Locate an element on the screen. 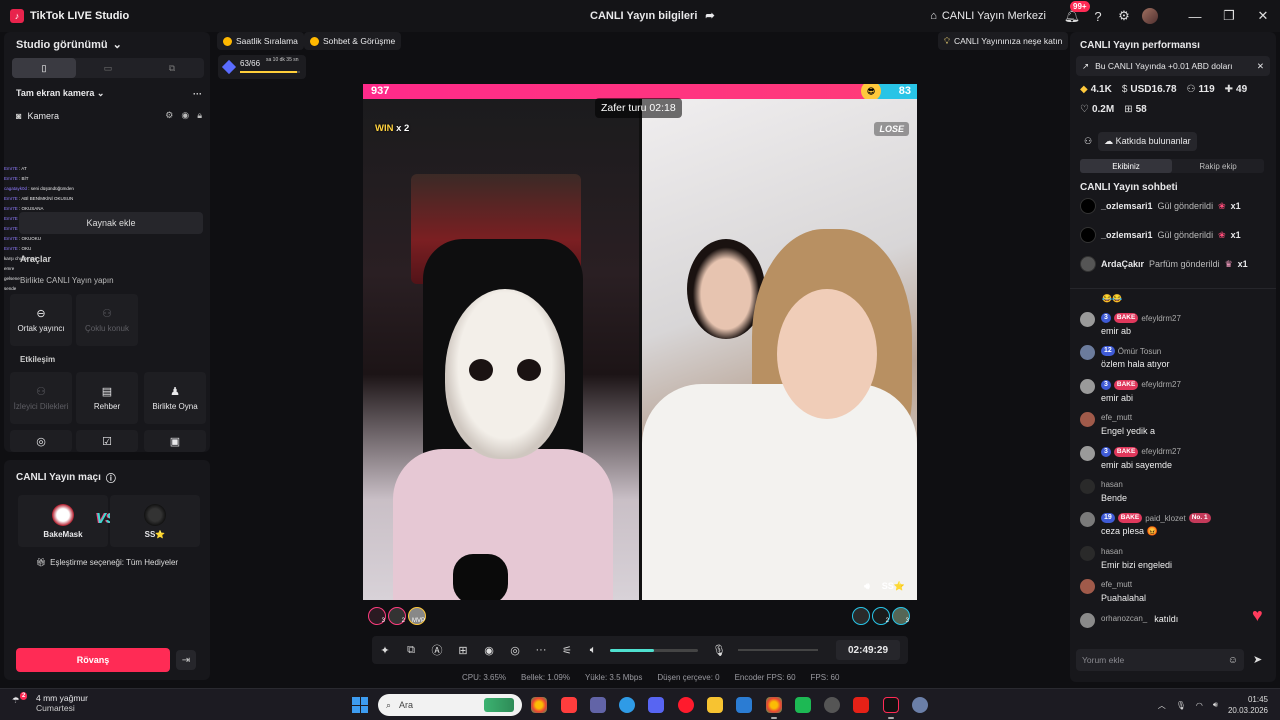 Image resolution: width=1280 pixels, height=720 pixels. youtube-icon is located at coordinates (861, 705).